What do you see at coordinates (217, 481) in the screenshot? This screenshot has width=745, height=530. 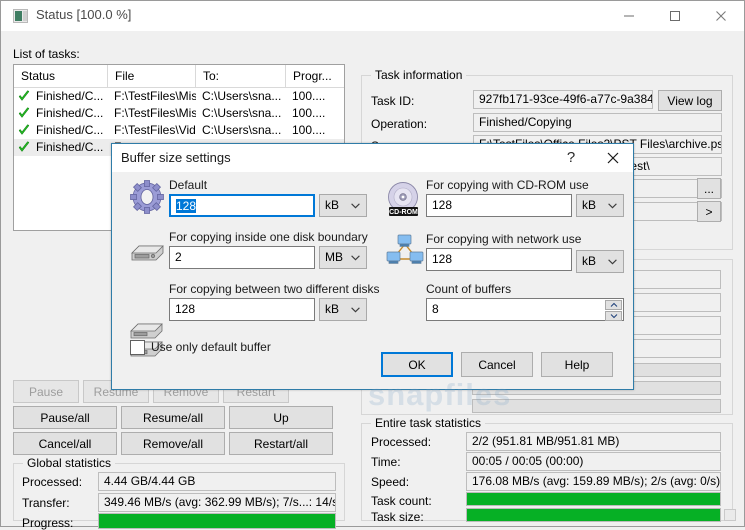 I see `global-processed-value: 4.44 GB/4.44 GB` at bounding box center [217, 481].